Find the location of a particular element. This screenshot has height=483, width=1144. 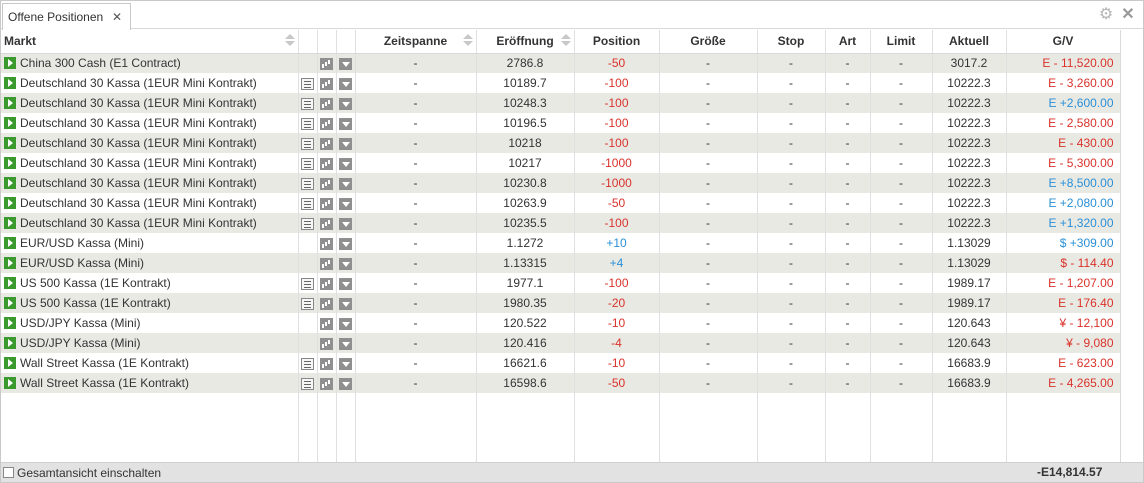

gesamtansicht-checkbox is located at coordinates (8, 472).